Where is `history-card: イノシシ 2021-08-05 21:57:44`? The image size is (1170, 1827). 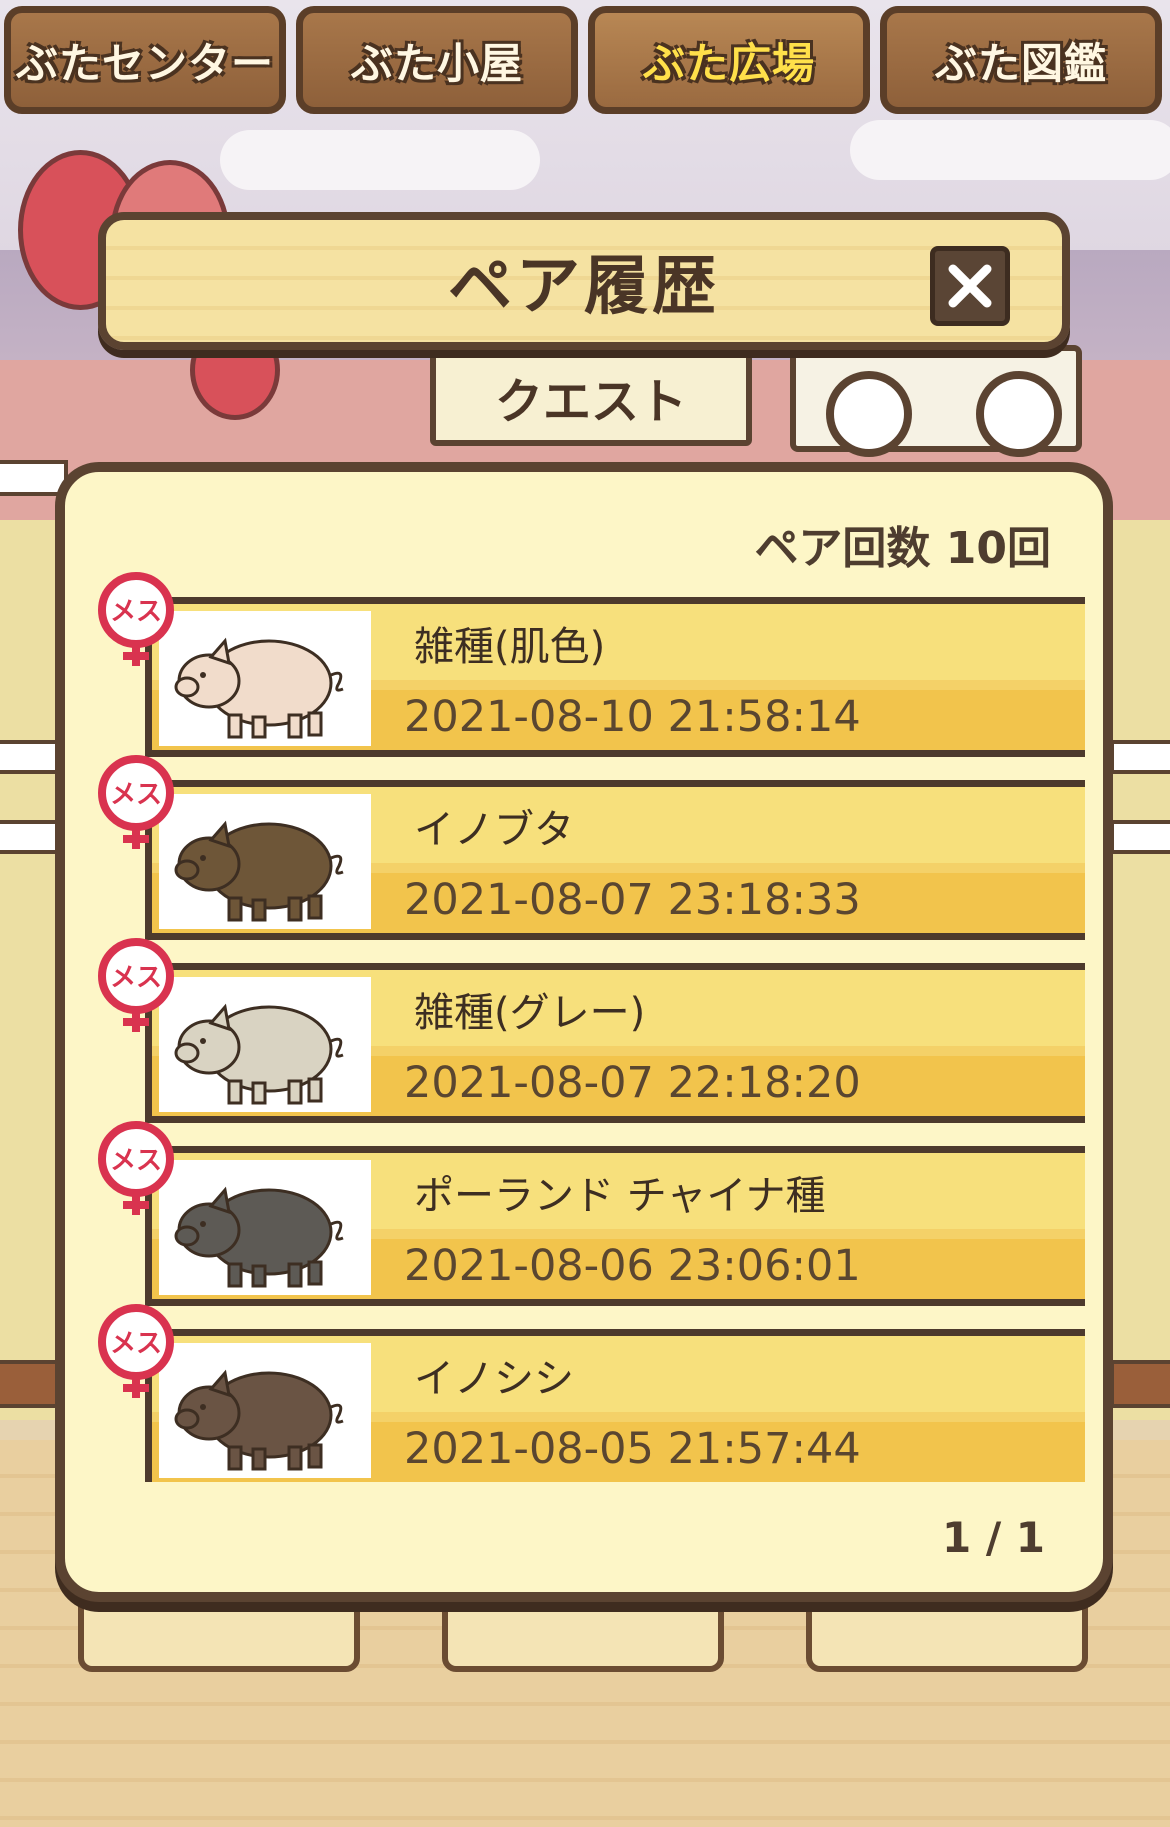
history-card: イノシシ 2021-08-05 21:57:44 is located at coordinates (615, 1405).